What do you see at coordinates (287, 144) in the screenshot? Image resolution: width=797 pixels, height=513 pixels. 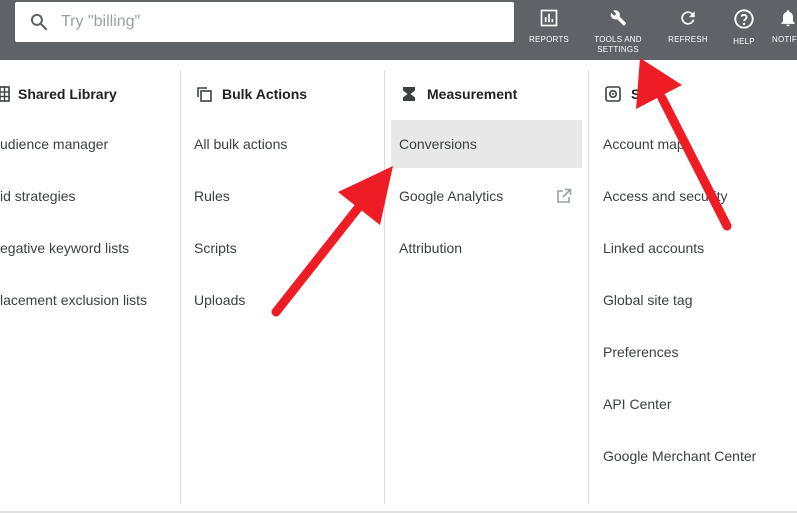 I see `menu-item-all-bulk-actions: All bulk actions` at bounding box center [287, 144].